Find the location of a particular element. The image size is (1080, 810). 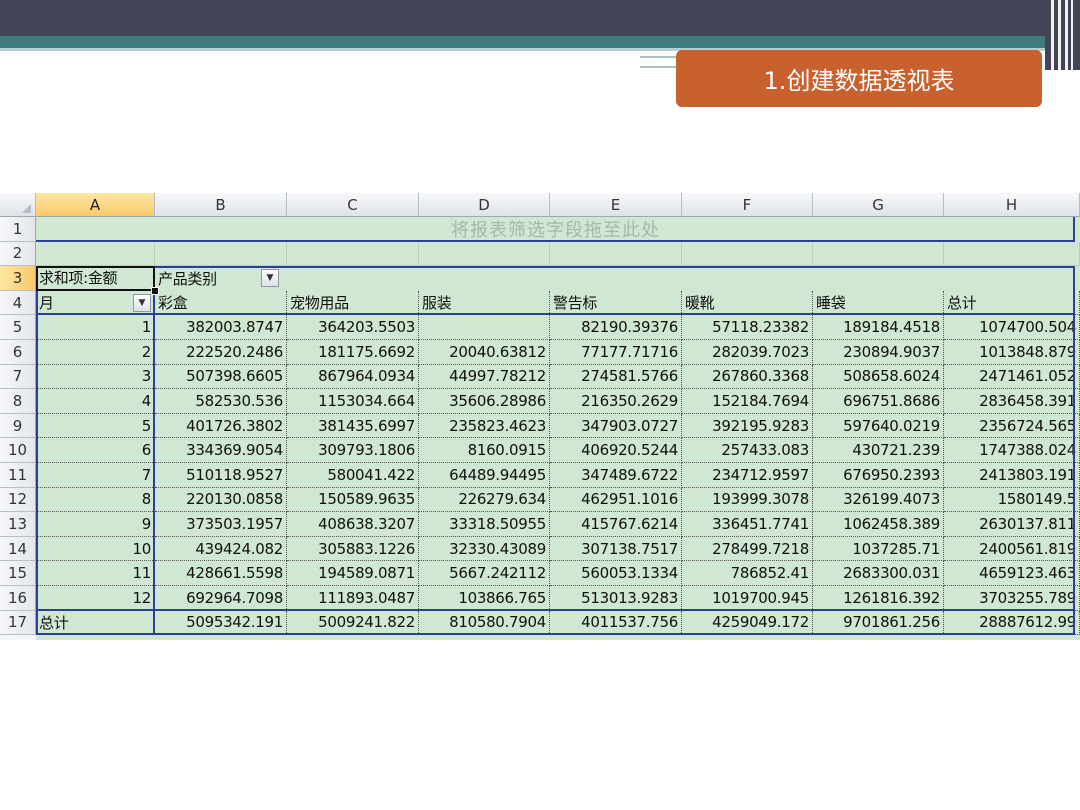

column-header-h: H is located at coordinates (1012, 205).